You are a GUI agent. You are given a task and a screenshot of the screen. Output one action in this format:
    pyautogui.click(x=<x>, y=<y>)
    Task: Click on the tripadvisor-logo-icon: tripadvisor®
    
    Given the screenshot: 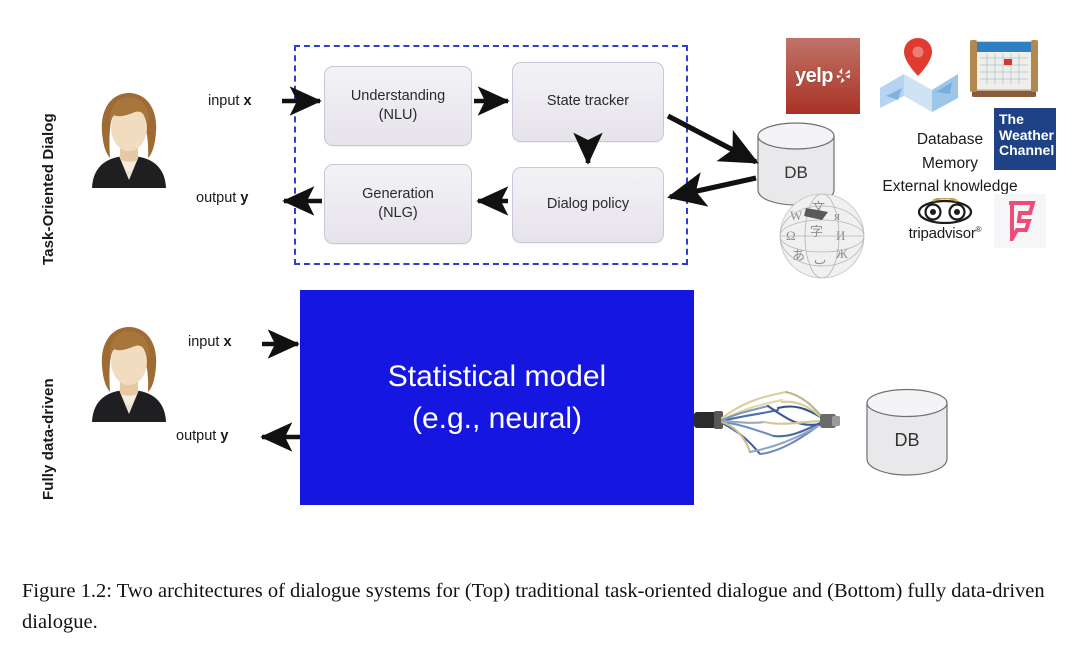 What is the action you would take?
    pyautogui.click(x=945, y=224)
    